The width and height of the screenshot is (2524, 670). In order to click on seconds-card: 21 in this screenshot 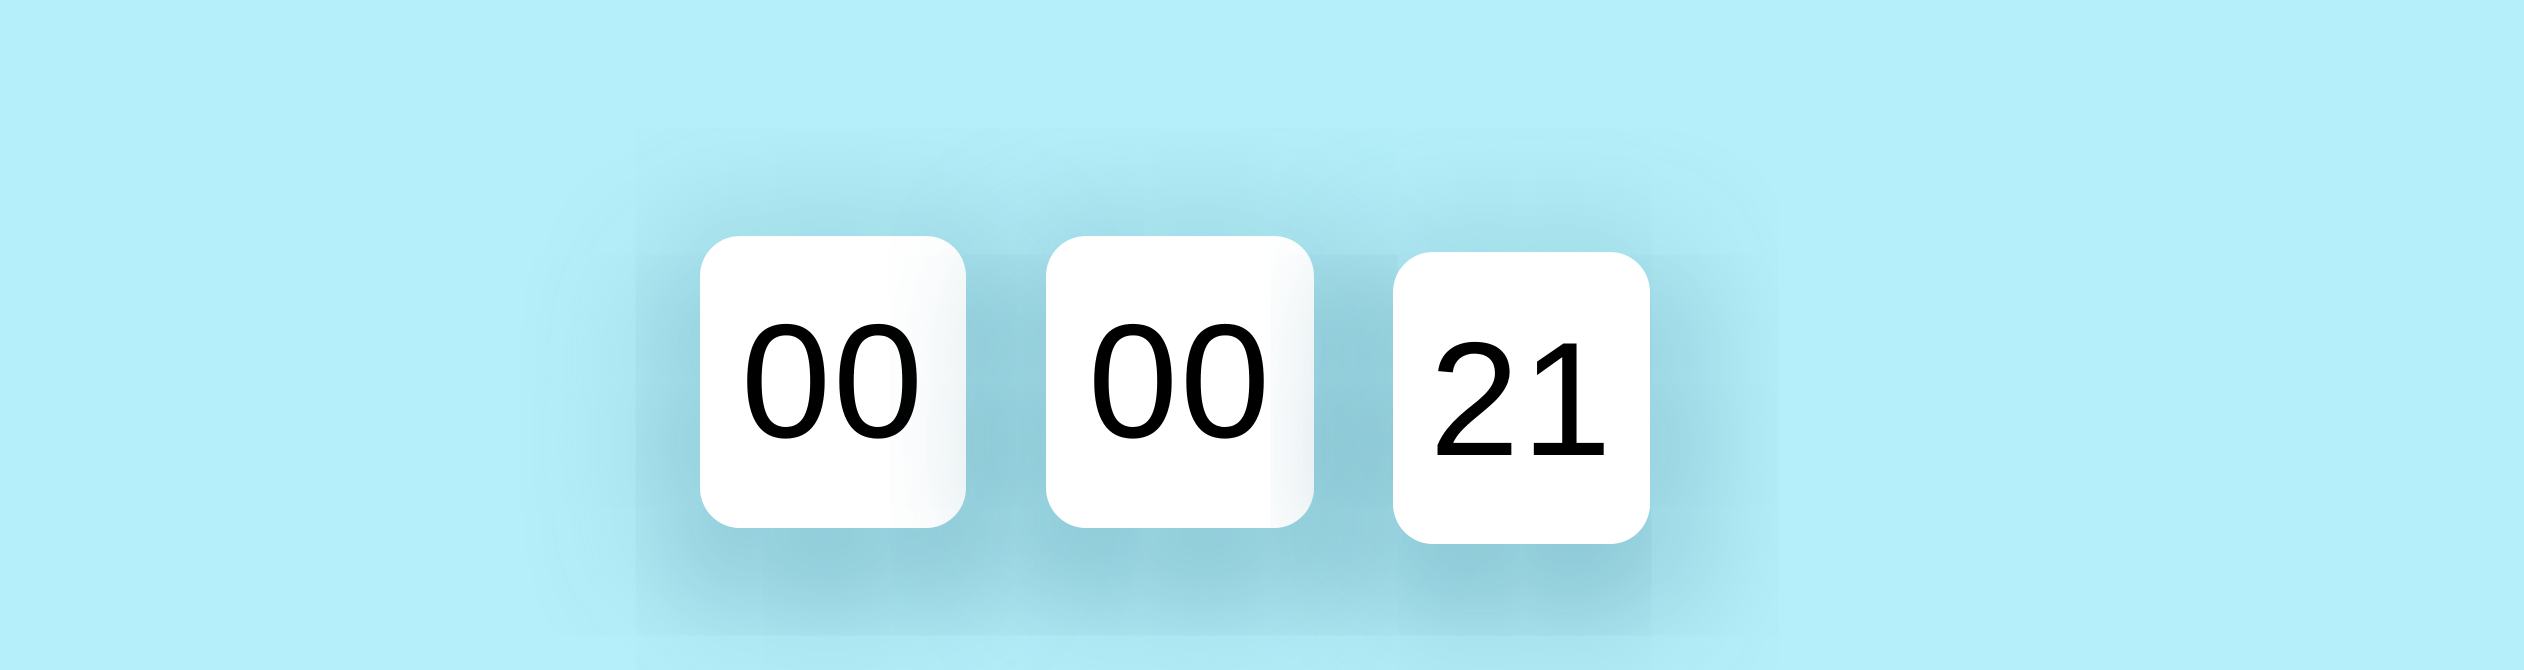, I will do `click(1521, 398)`.